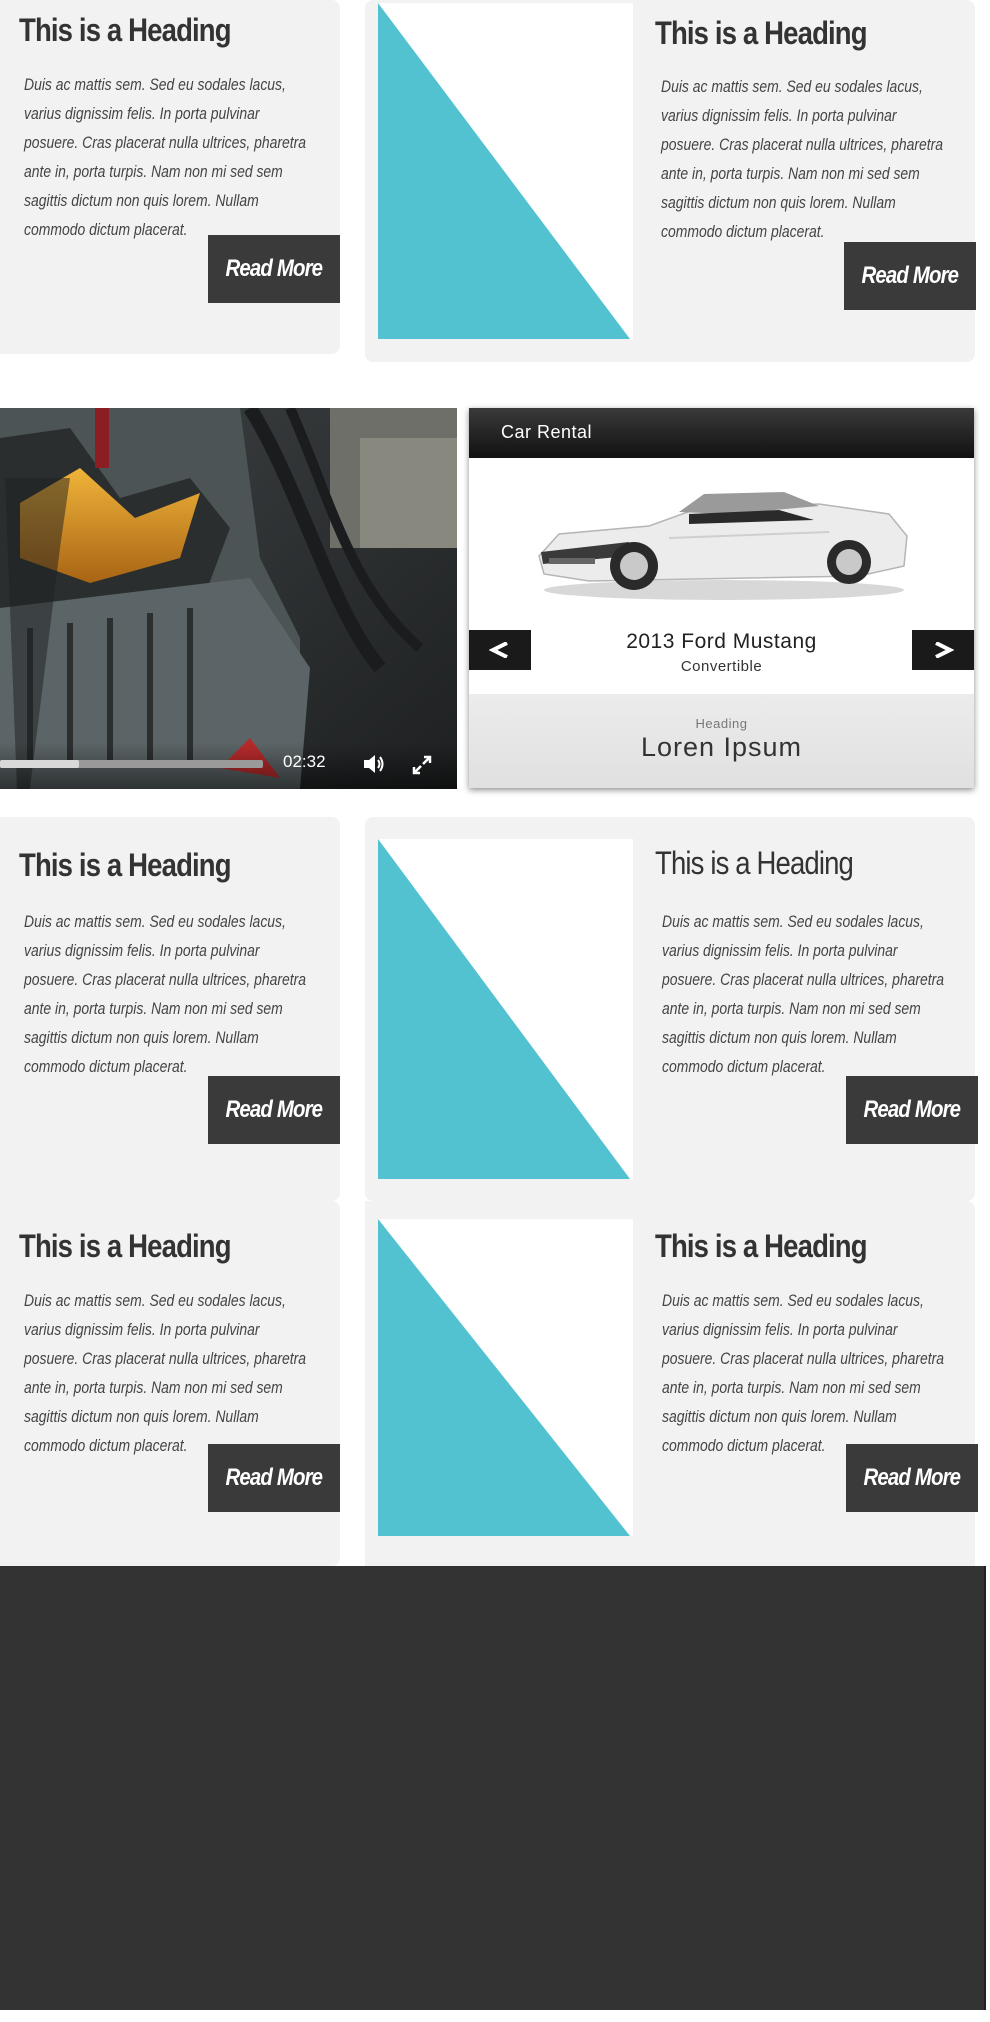 This screenshot has width=990, height=2022. What do you see at coordinates (39, 764) in the screenshot?
I see `video-progress-played` at bounding box center [39, 764].